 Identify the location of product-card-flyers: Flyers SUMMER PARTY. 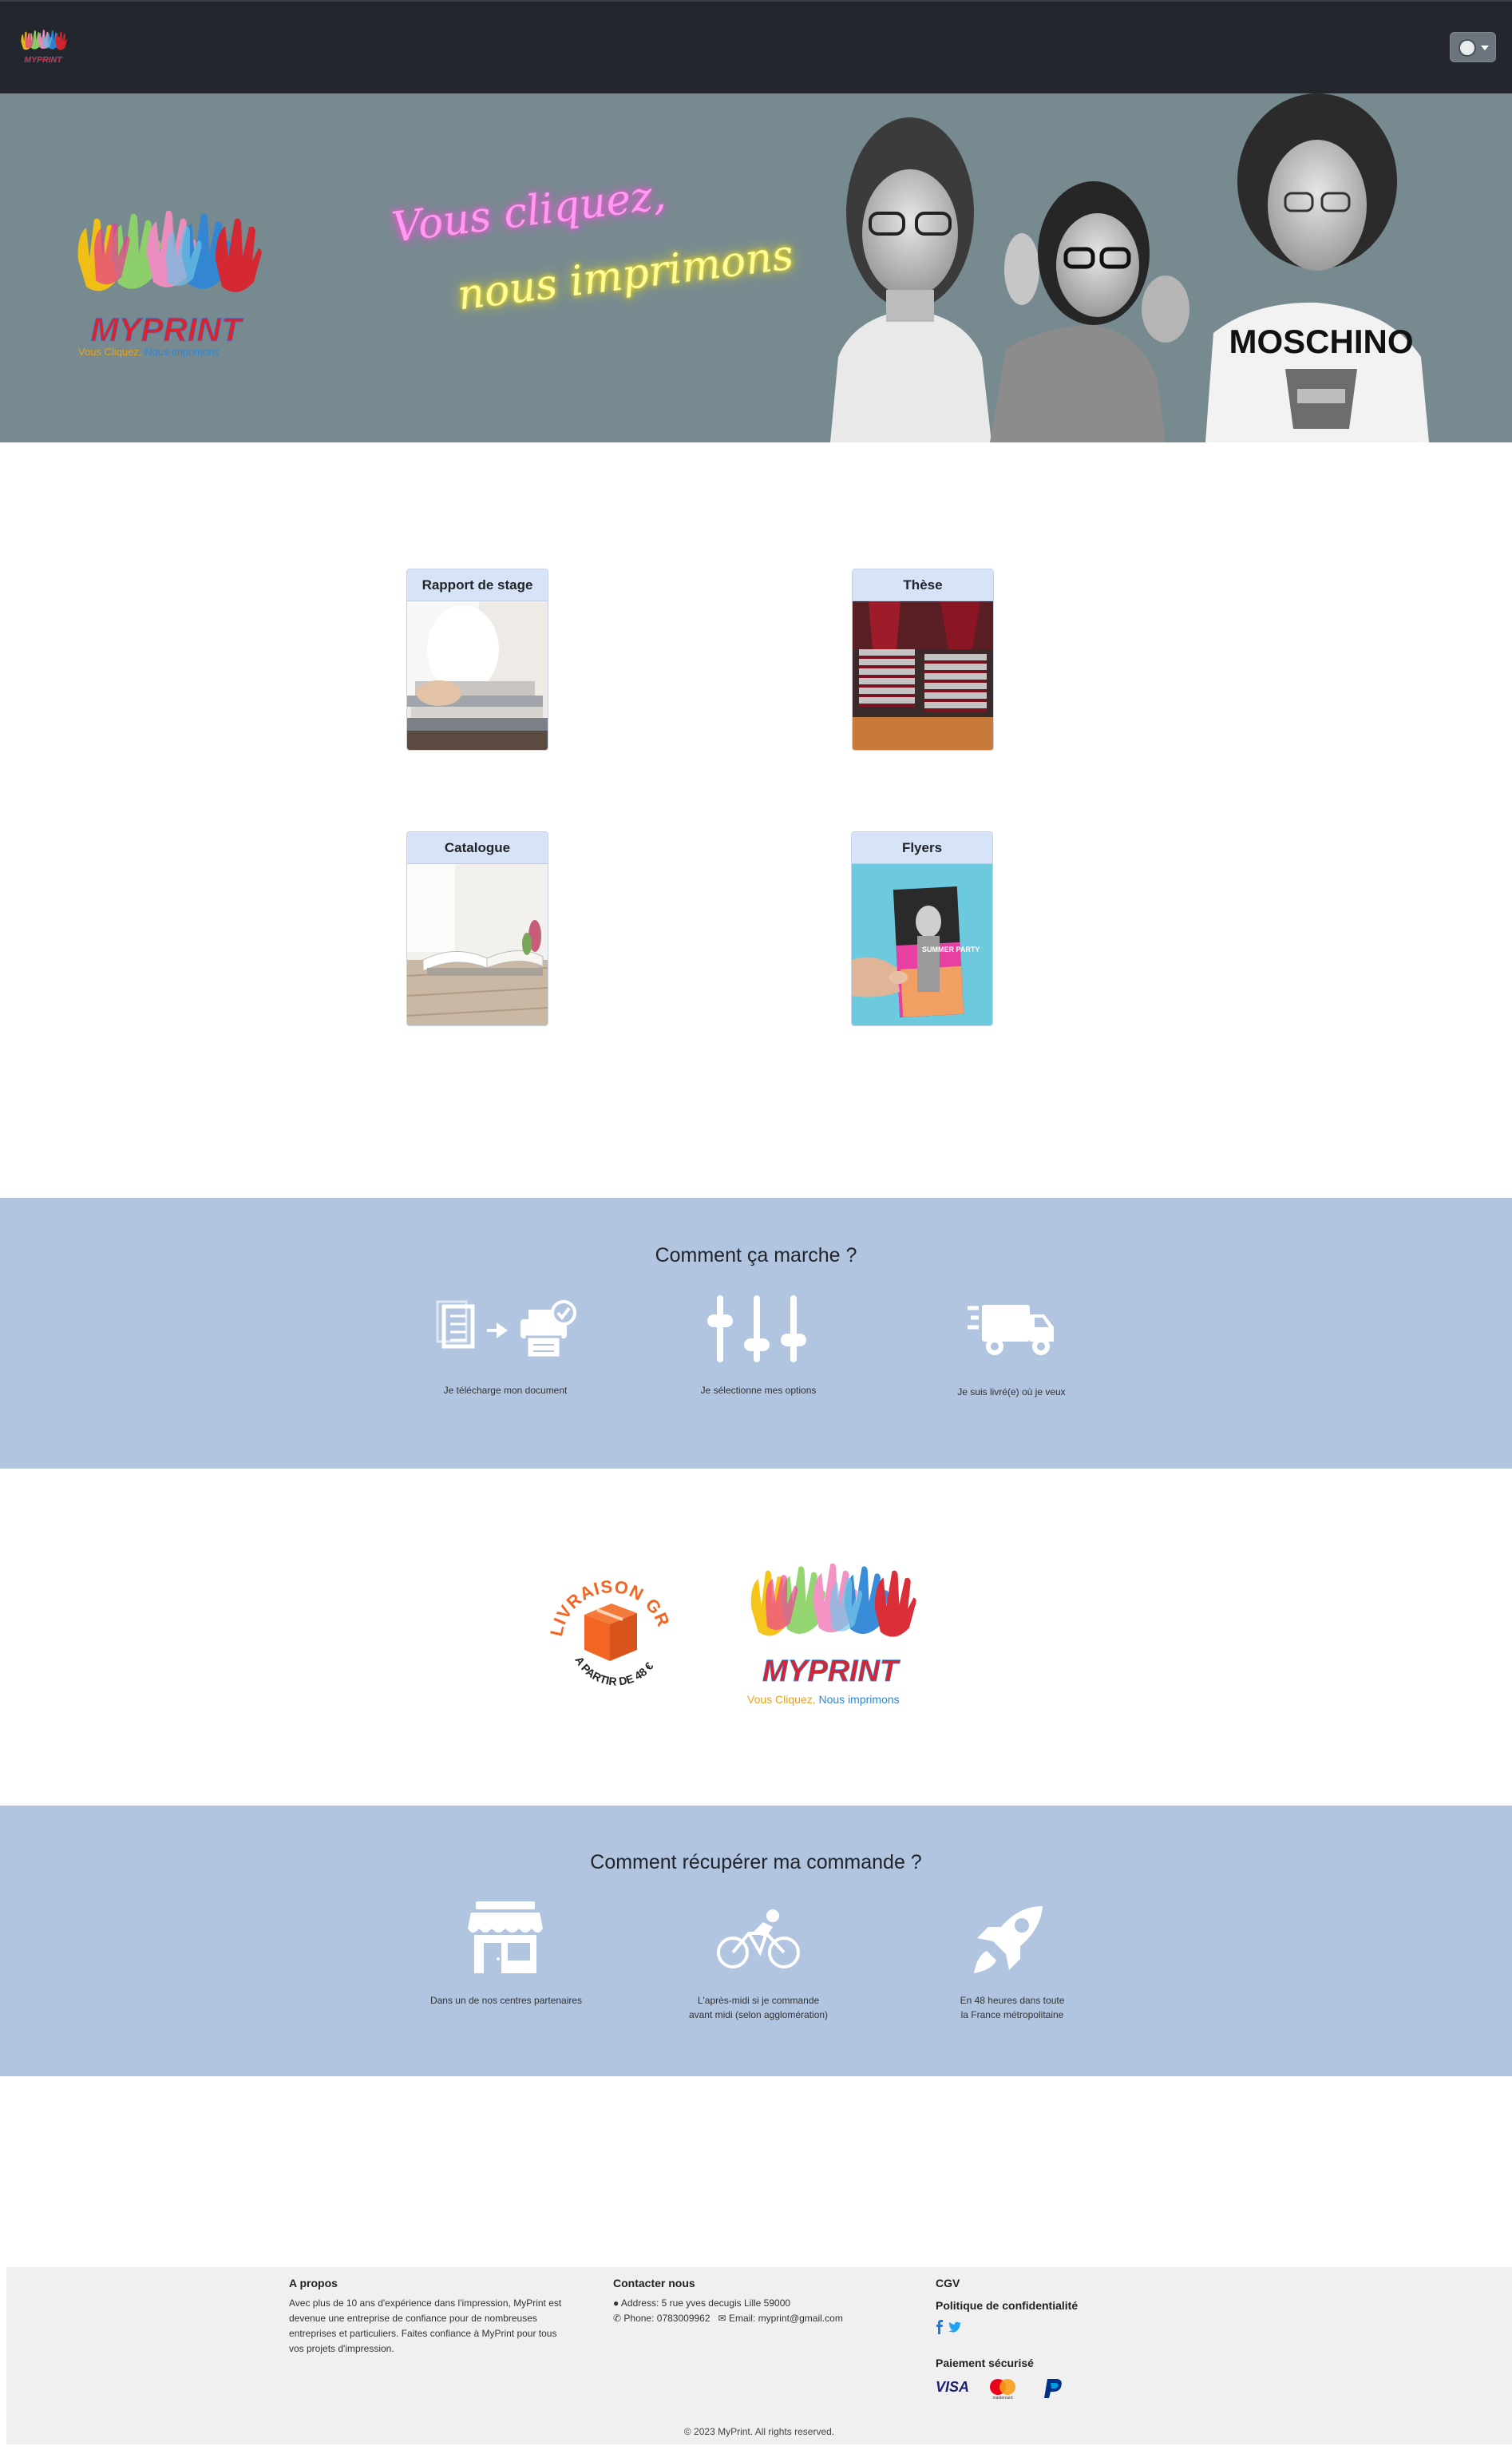
(922, 928).